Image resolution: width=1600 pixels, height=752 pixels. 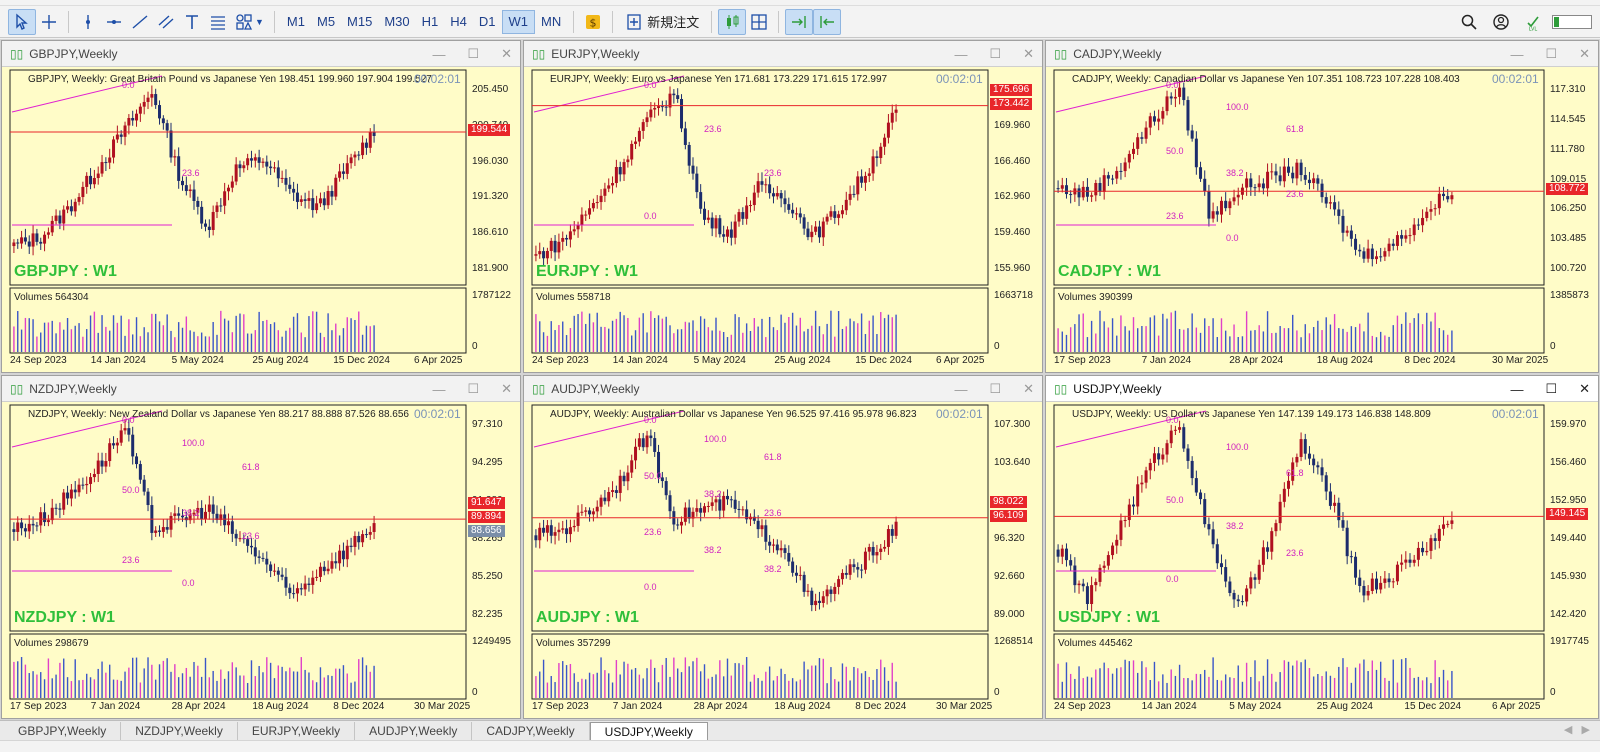 I want to click on tab-scroll-arrows: ◀ ▶, so click(x=1577, y=729).